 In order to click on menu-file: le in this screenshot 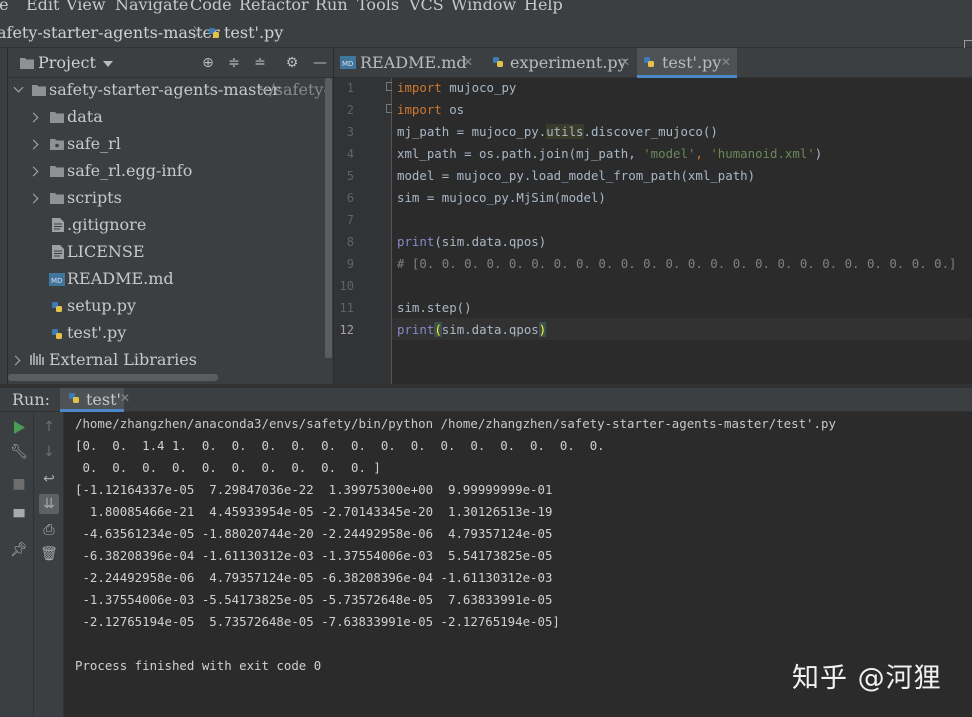, I will do `click(4, 7)`.